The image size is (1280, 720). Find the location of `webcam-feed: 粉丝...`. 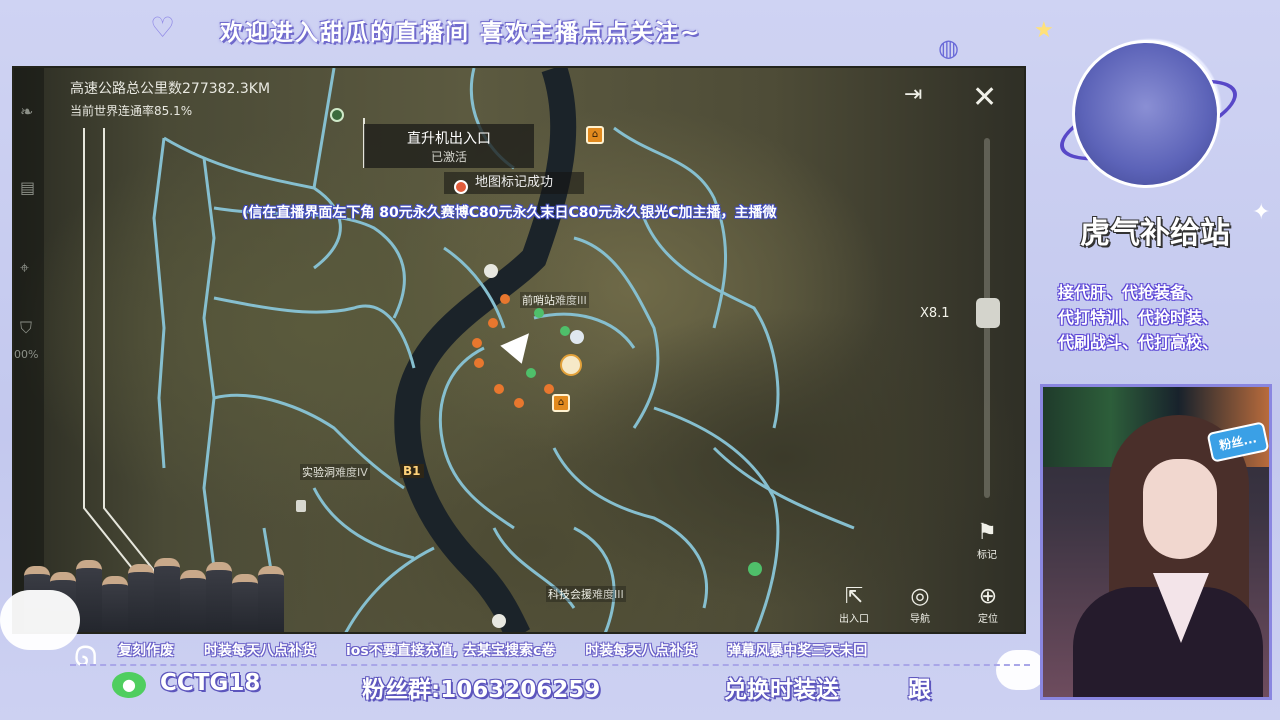

webcam-feed: 粉丝... is located at coordinates (1156, 542).